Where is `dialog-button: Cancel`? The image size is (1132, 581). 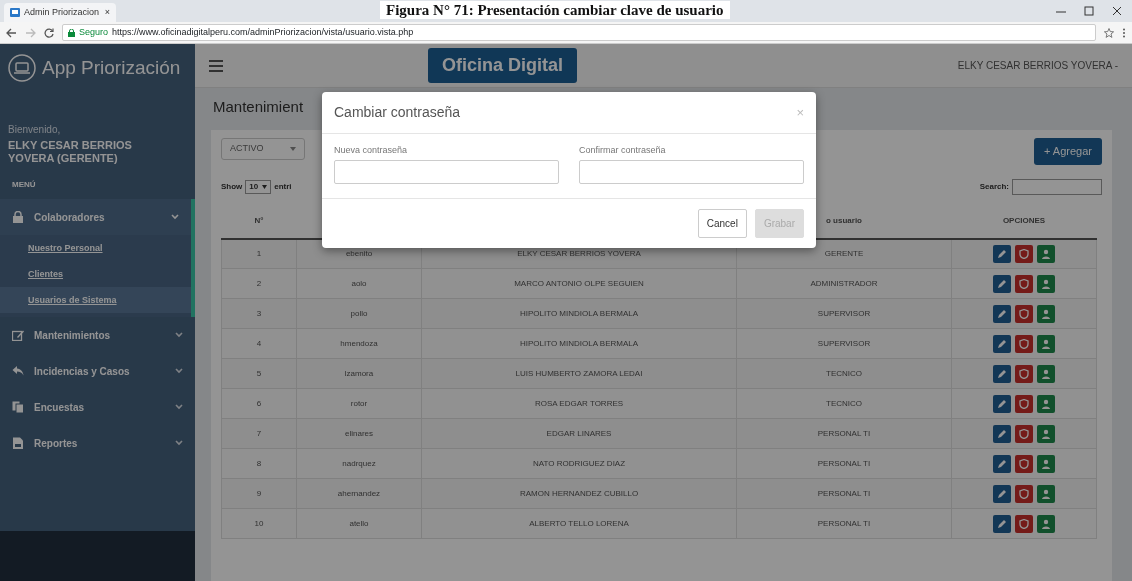
dialog-button: Cancel is located at coordinates (722, 223).